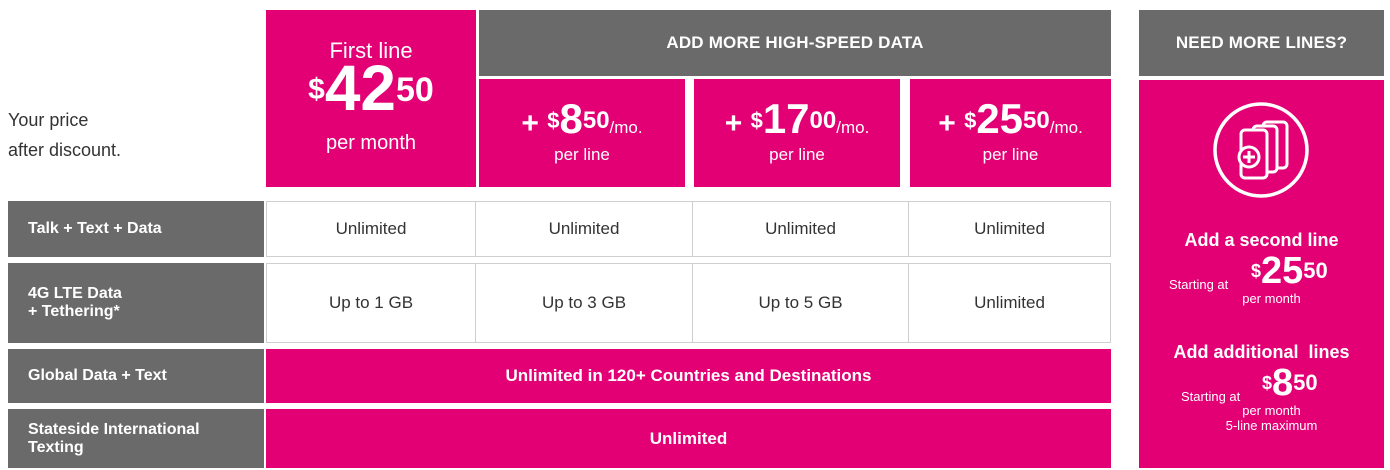 The height and width of the screenshot is (470, 1390). Describe the element at coordinates (114, 429) in the screenshot. I see `row-label-line-1: Stateside International` at that location.